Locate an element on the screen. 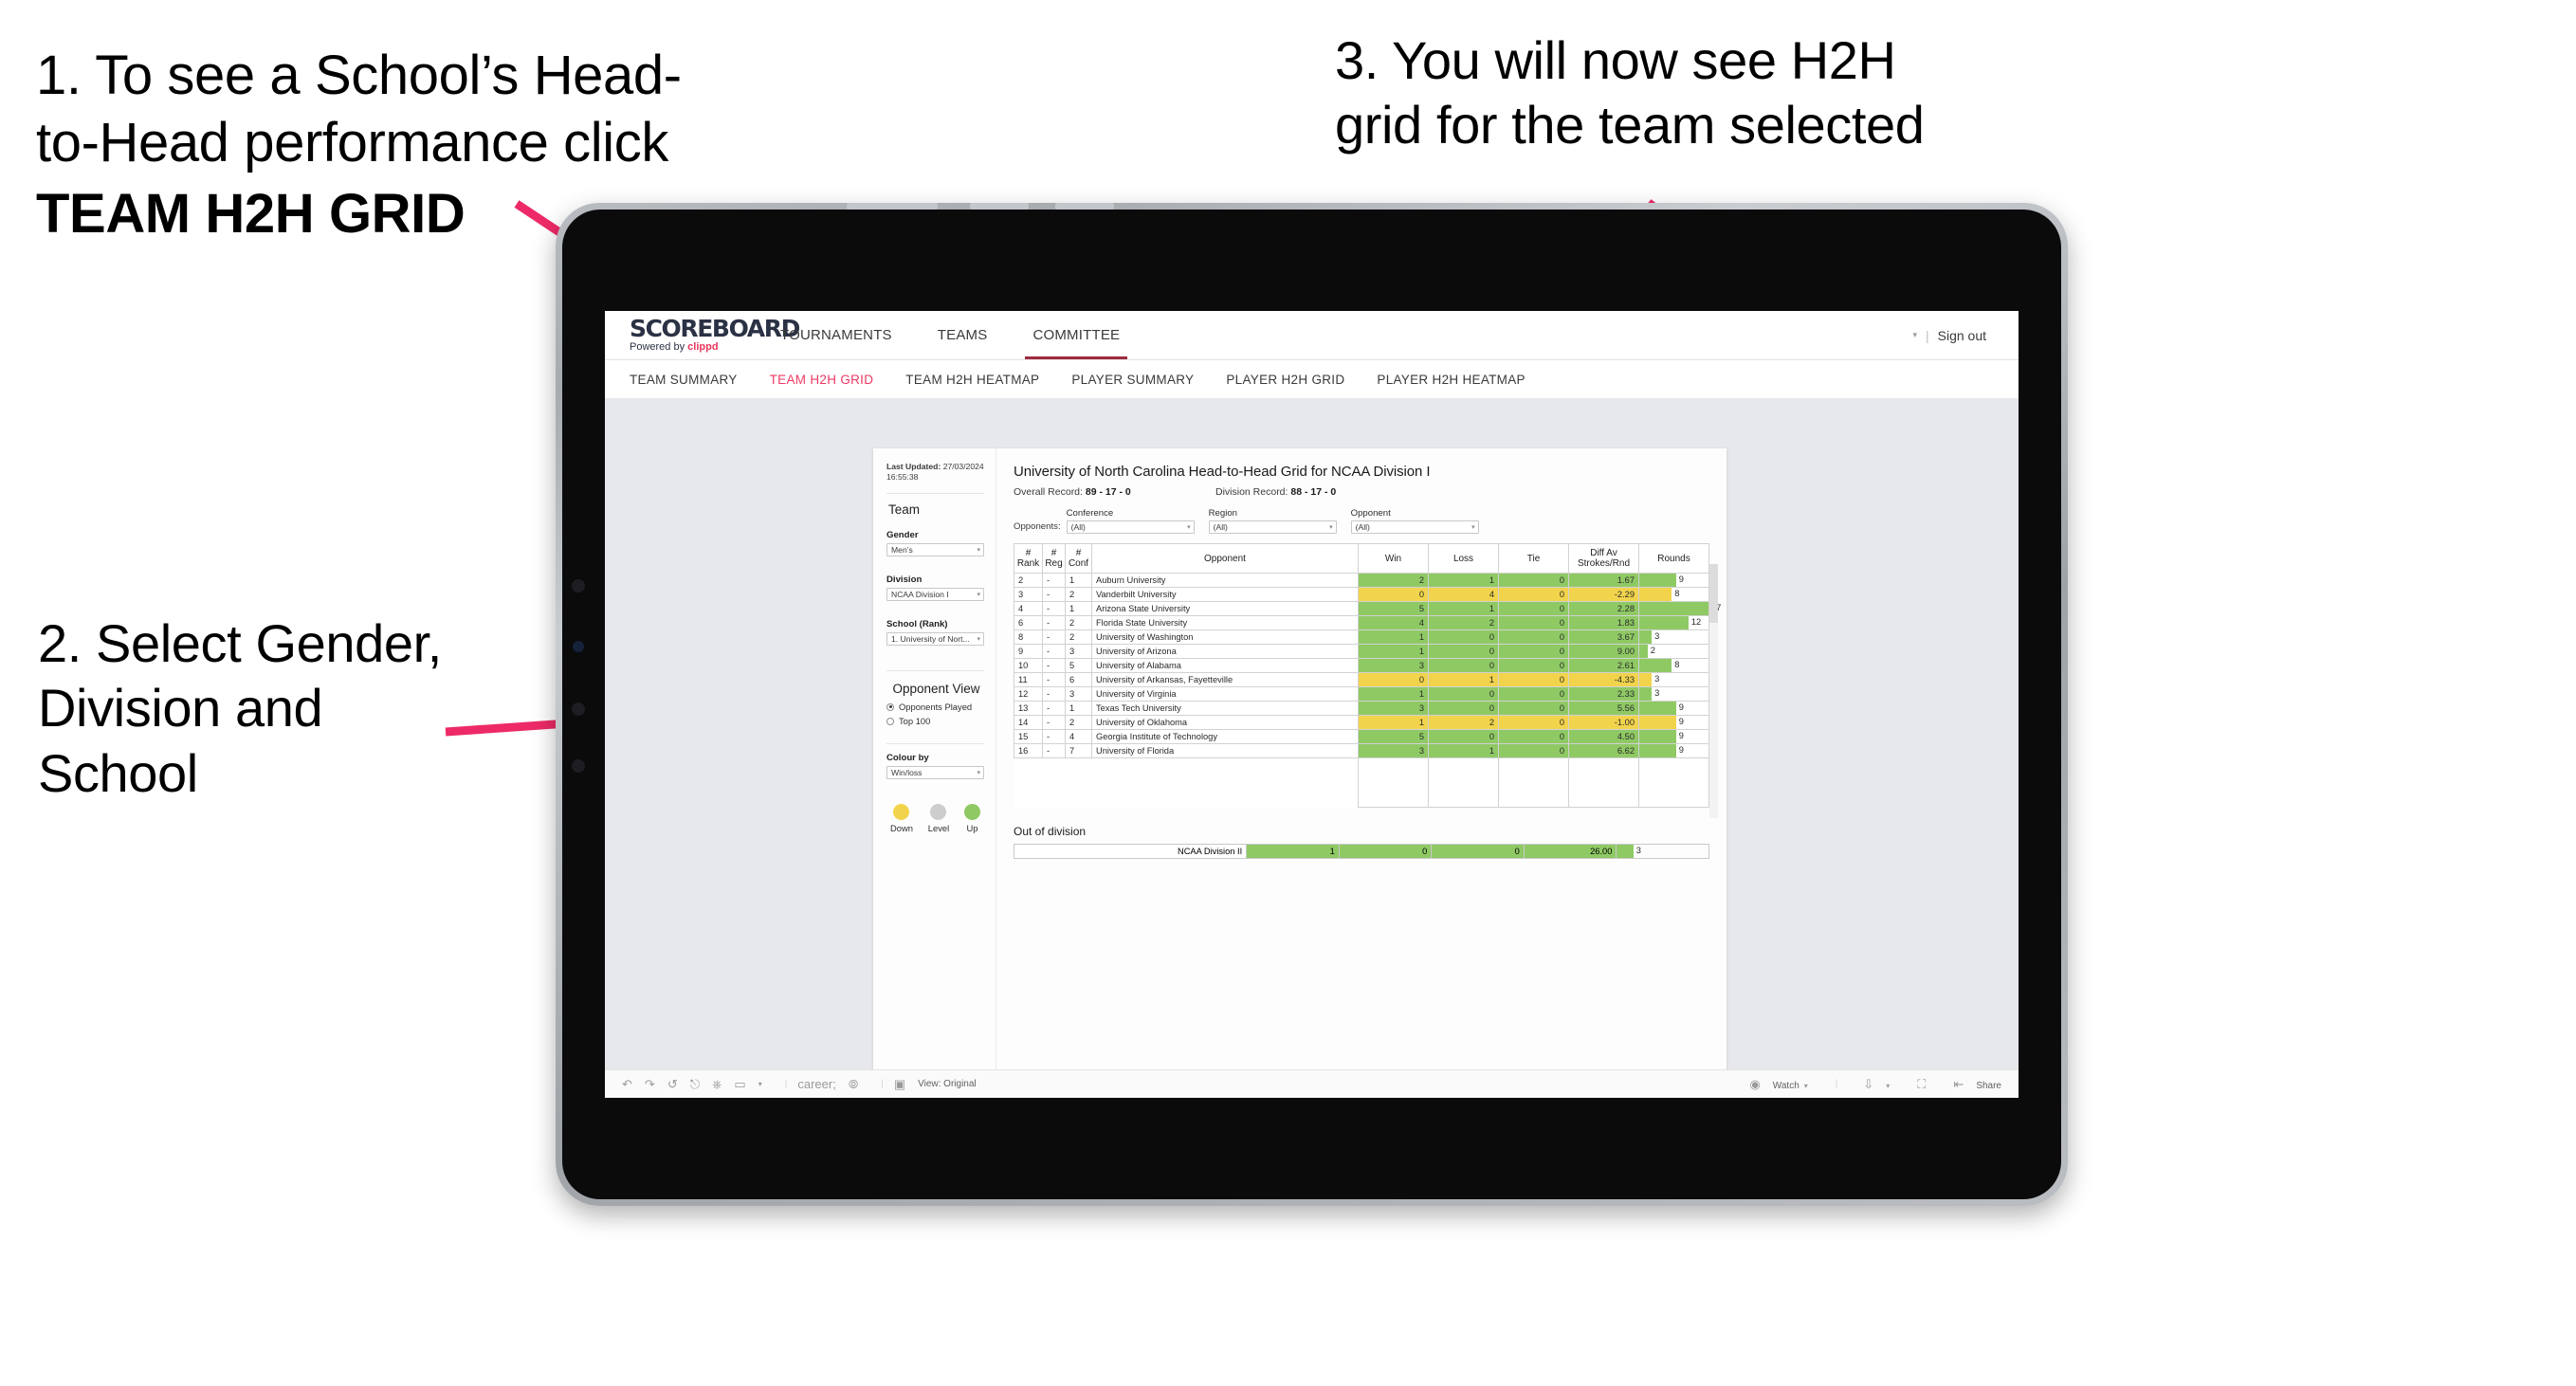 Image resolution: width=2576 pixels, height=1386 pixels. table-row: 4-1Arizona State University5102.28 17 is located at coordinates (1367, 608).